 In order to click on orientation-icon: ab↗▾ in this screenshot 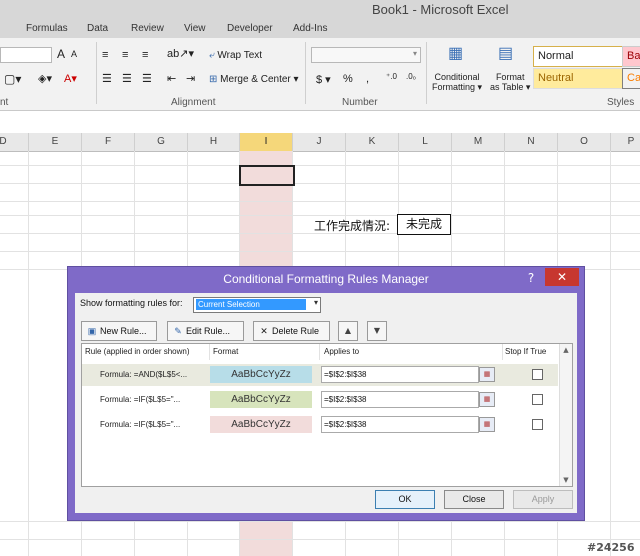, I will do `click(180, 53)`.